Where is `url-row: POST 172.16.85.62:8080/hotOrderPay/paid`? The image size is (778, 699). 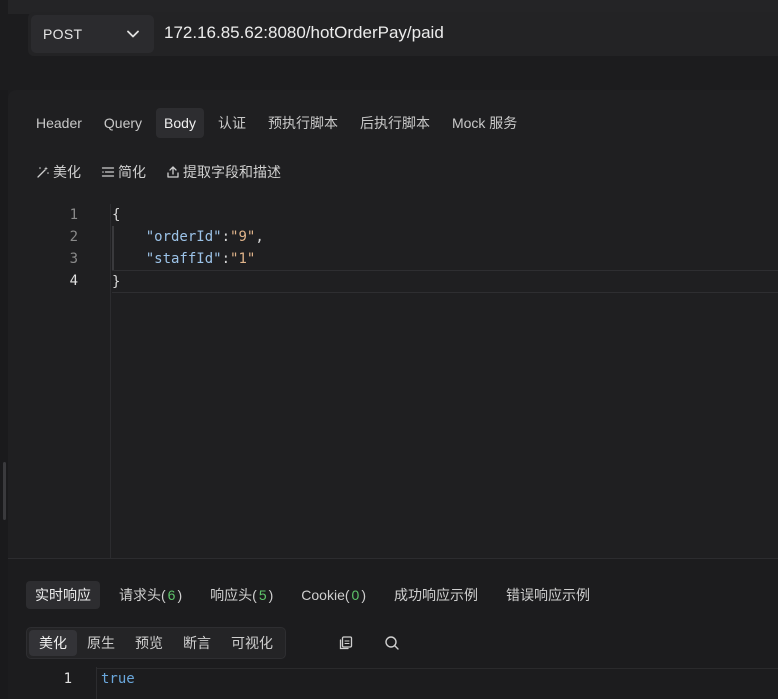
url-row: POST 172.16.85.62:8080/hotOrderPay/paid is located at coordinates (403, 34).